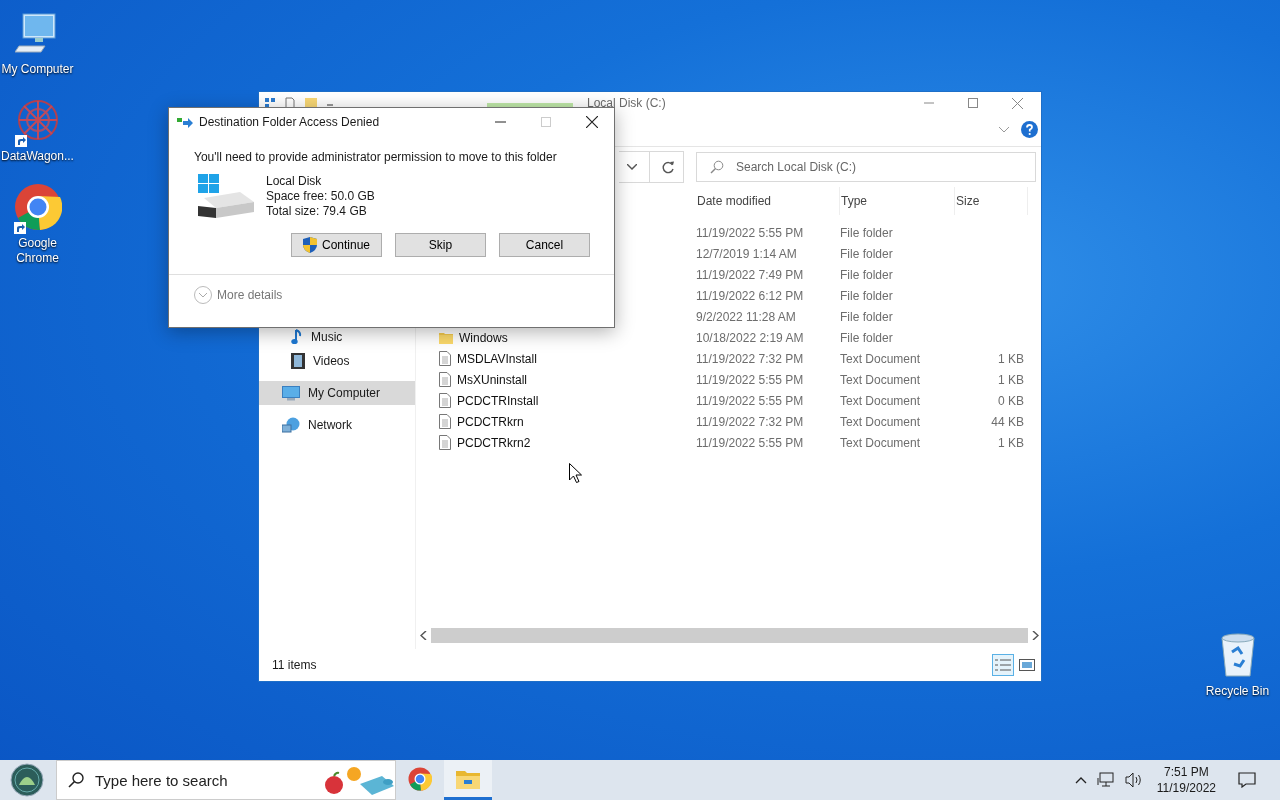  Describe the element at coordinates (291, 393) in the screenshot. I see `computer-icon` at that location.